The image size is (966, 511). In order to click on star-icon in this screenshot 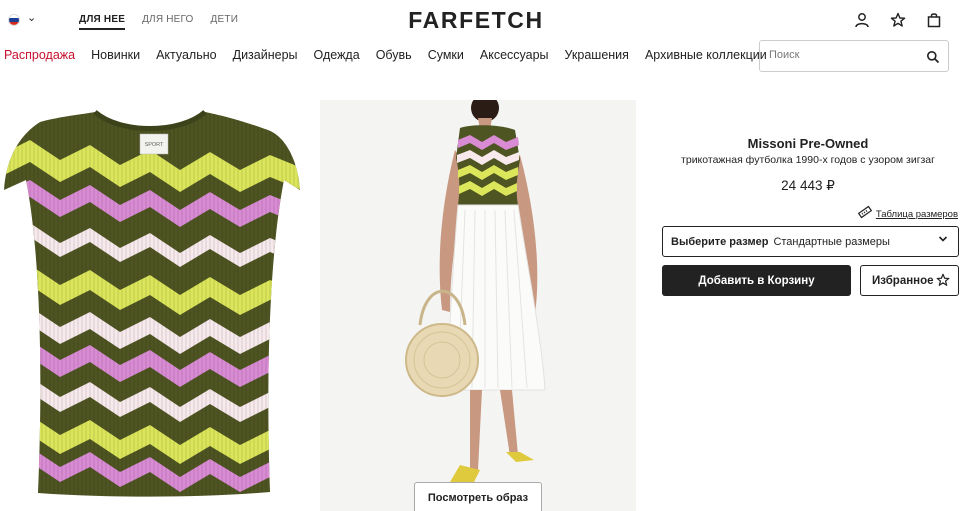, I will do `click(943, 280)`.